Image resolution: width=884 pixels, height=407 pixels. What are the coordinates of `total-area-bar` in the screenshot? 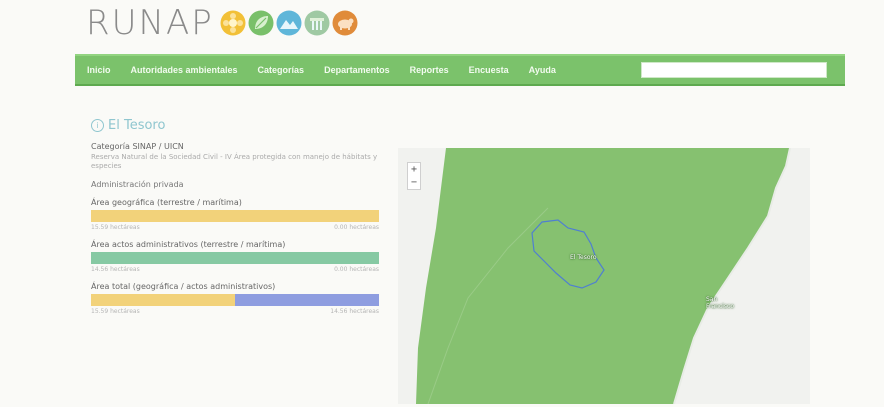 It's located at (235, 300).